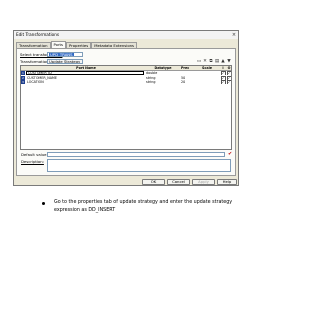 The height and width of the screenshot is (325, 320). Describe the element at coordinates (187, 68) in the screenshot. I see `column-header-prec: Prec` at that location.